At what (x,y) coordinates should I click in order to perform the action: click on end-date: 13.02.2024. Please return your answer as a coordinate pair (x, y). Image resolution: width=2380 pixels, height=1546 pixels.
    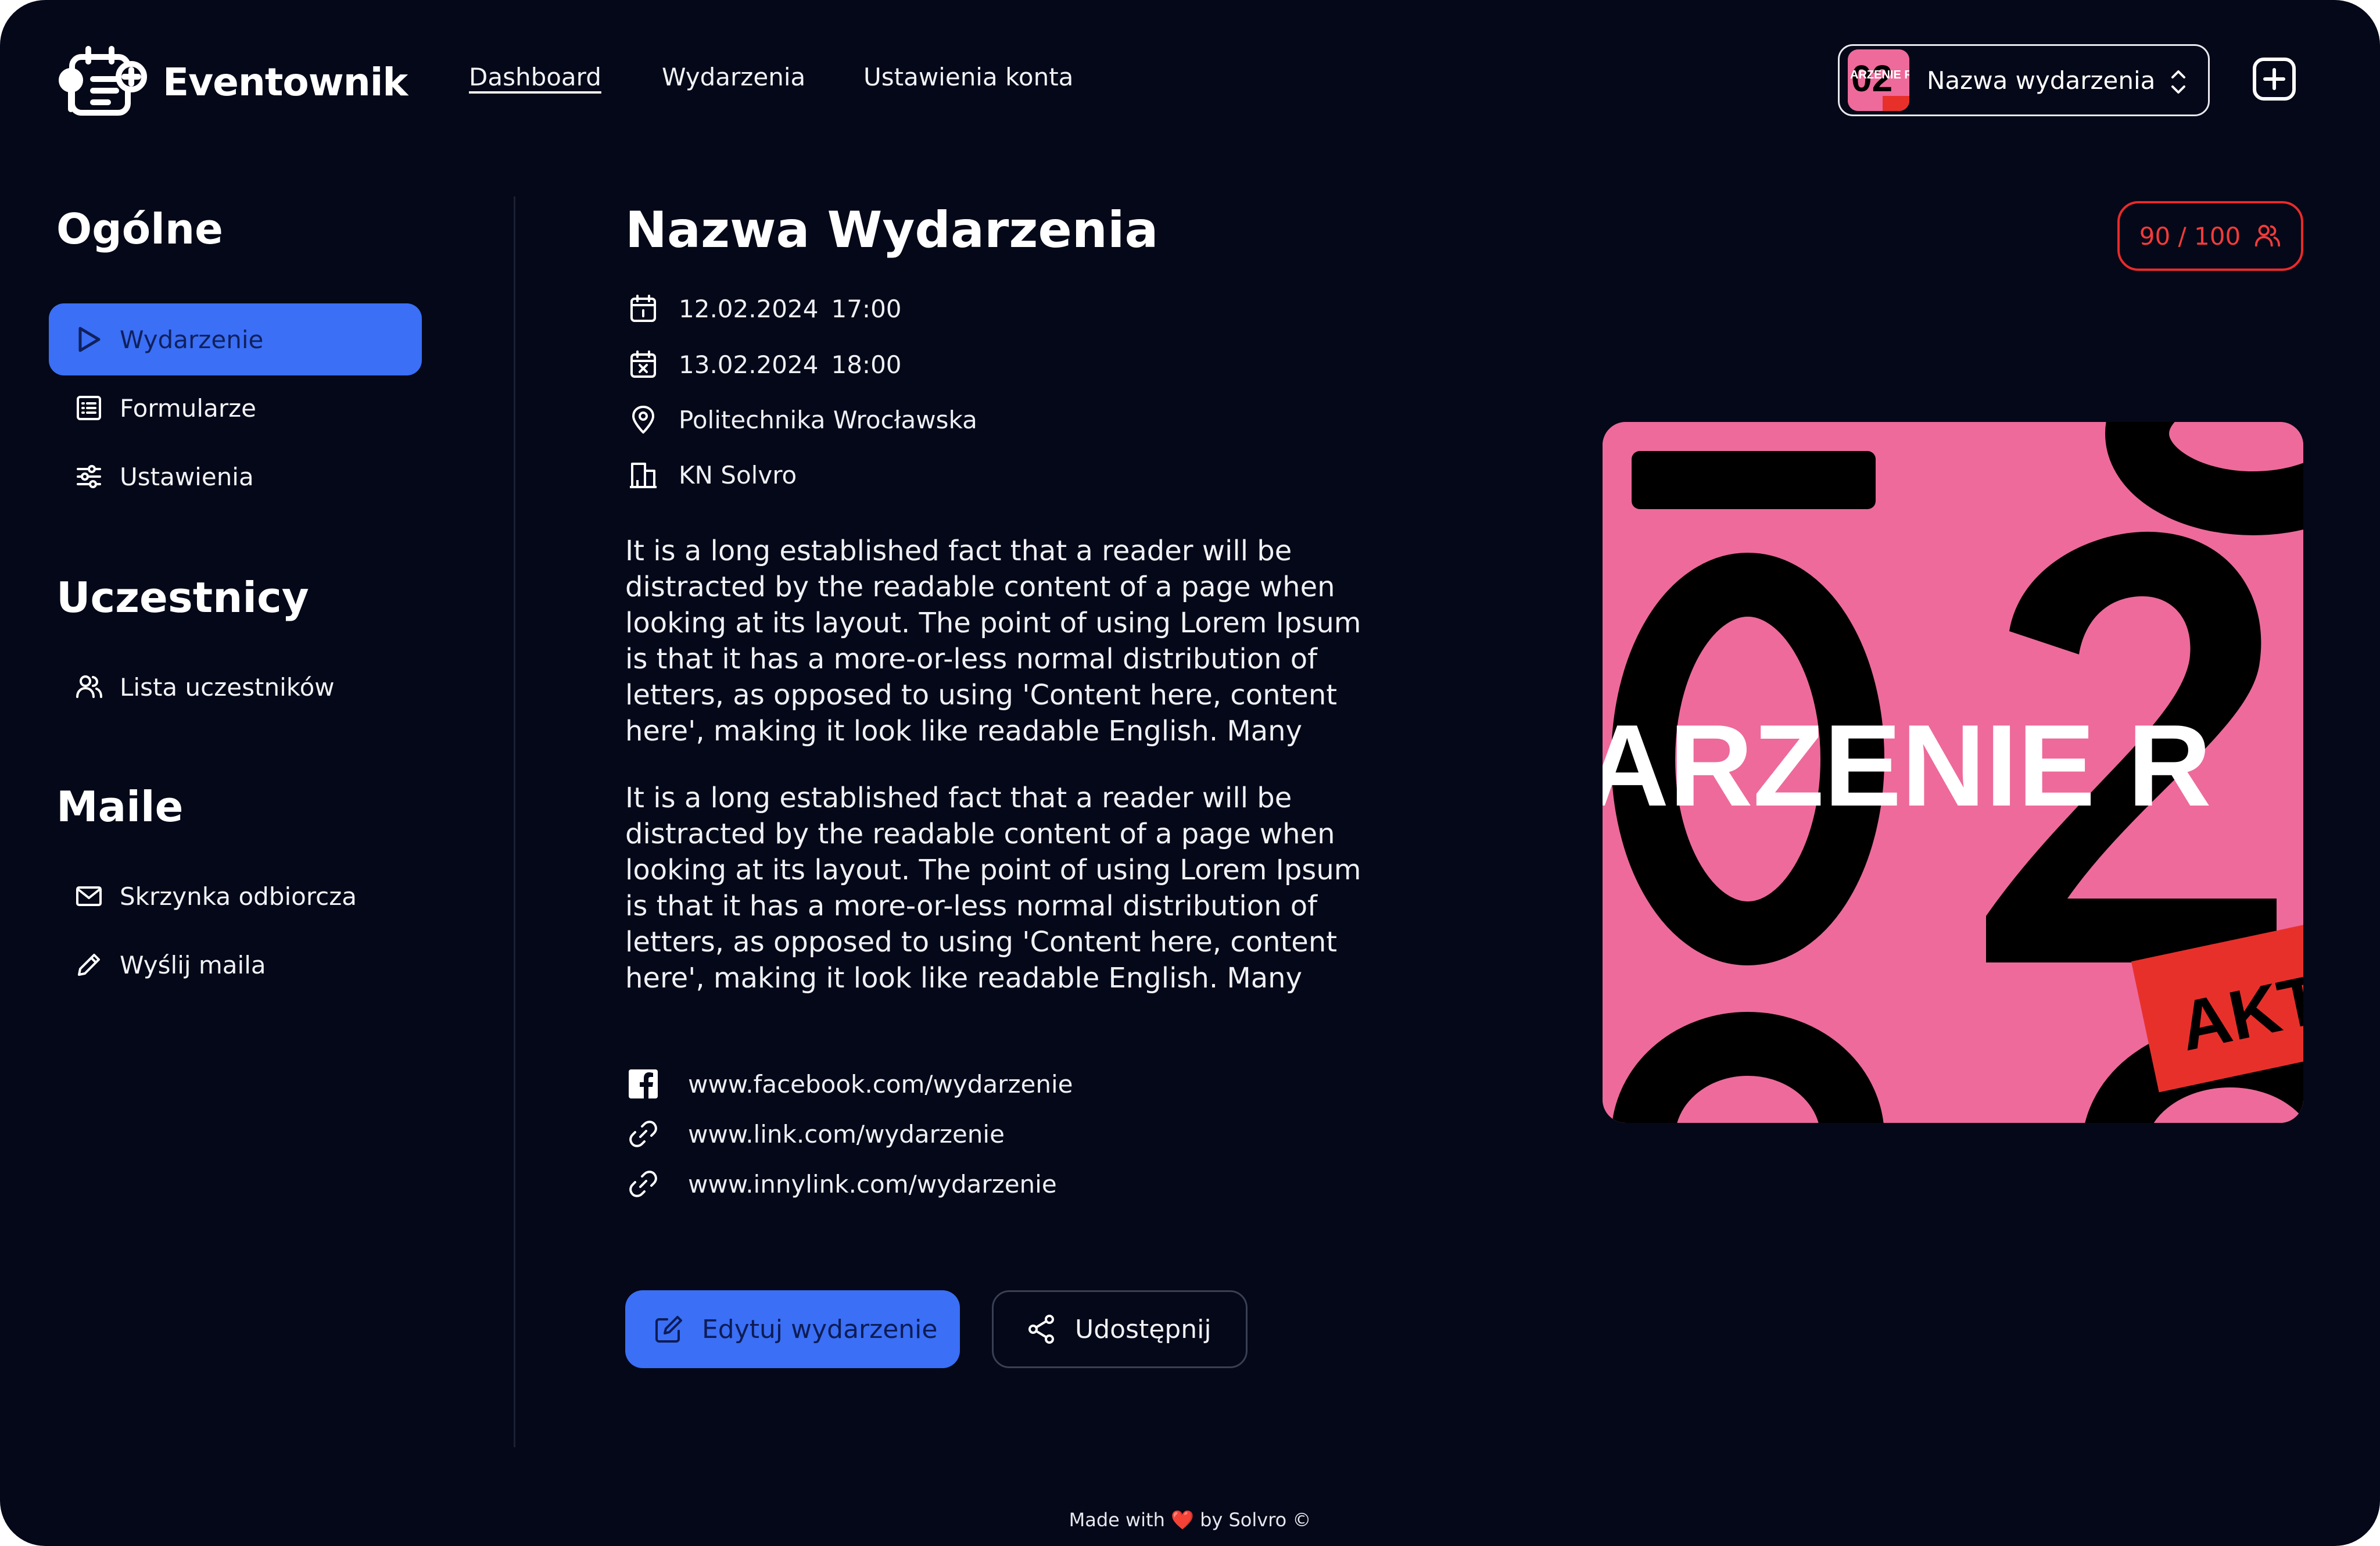
    Looking at the image, I should click on (749, 364).